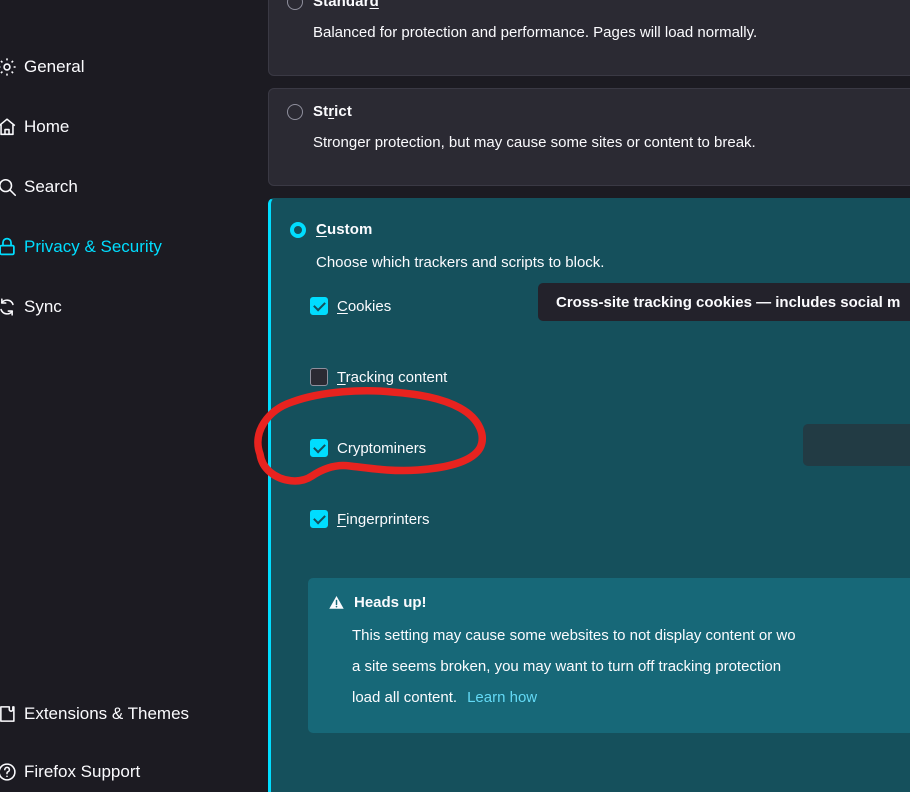 Image resolution: width=910 pixels, height=792 pixels. I want to click on sidebar-item-label: Firefox Support, so click(82, 771).